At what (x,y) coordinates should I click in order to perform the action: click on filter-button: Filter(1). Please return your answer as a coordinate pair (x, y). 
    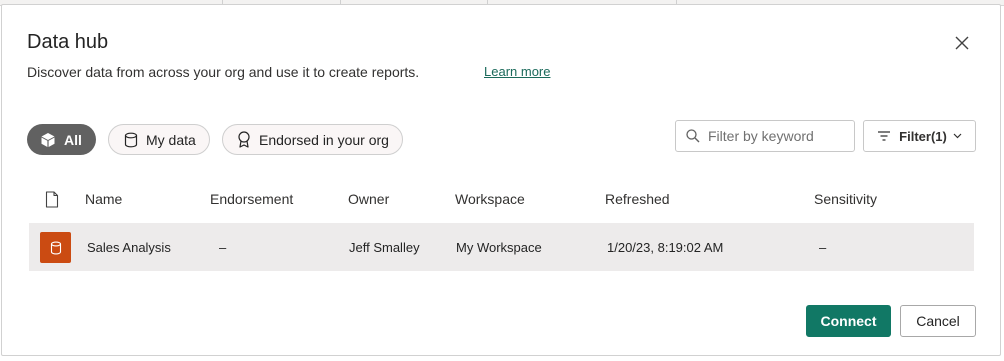
    Looking at the image, I should click on (919, 136).